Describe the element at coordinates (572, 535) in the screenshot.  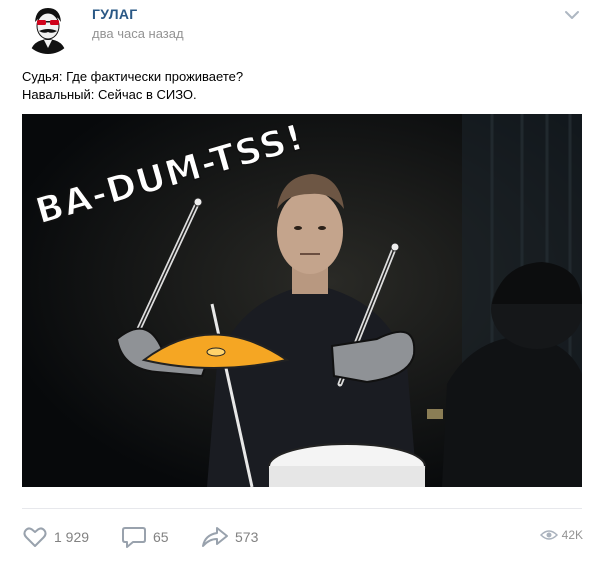
I see `views-count: 42K` at that location.